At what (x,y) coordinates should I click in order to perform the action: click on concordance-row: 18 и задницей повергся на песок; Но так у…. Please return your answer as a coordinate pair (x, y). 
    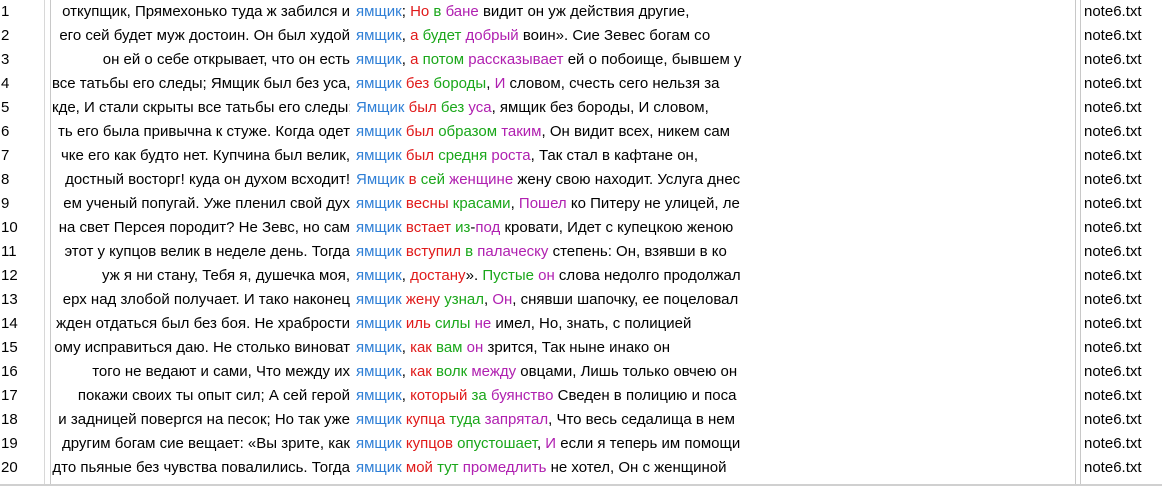
    Looking at the image, I should click on (581, 420).